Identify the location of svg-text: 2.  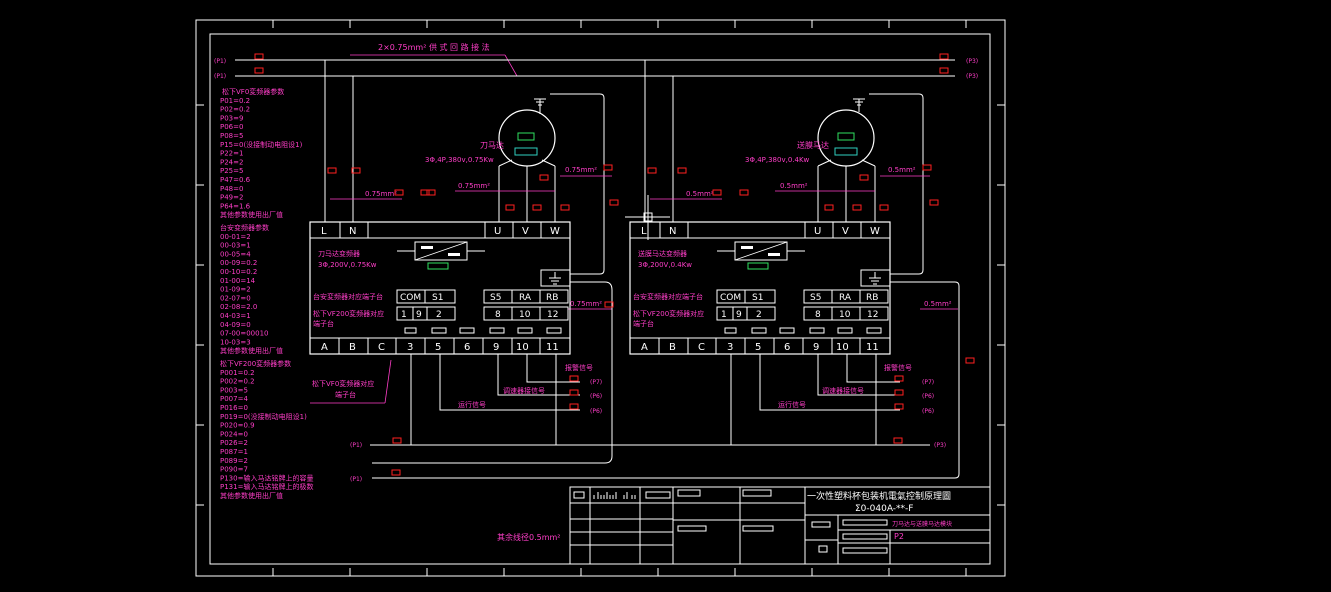
(759, 315).